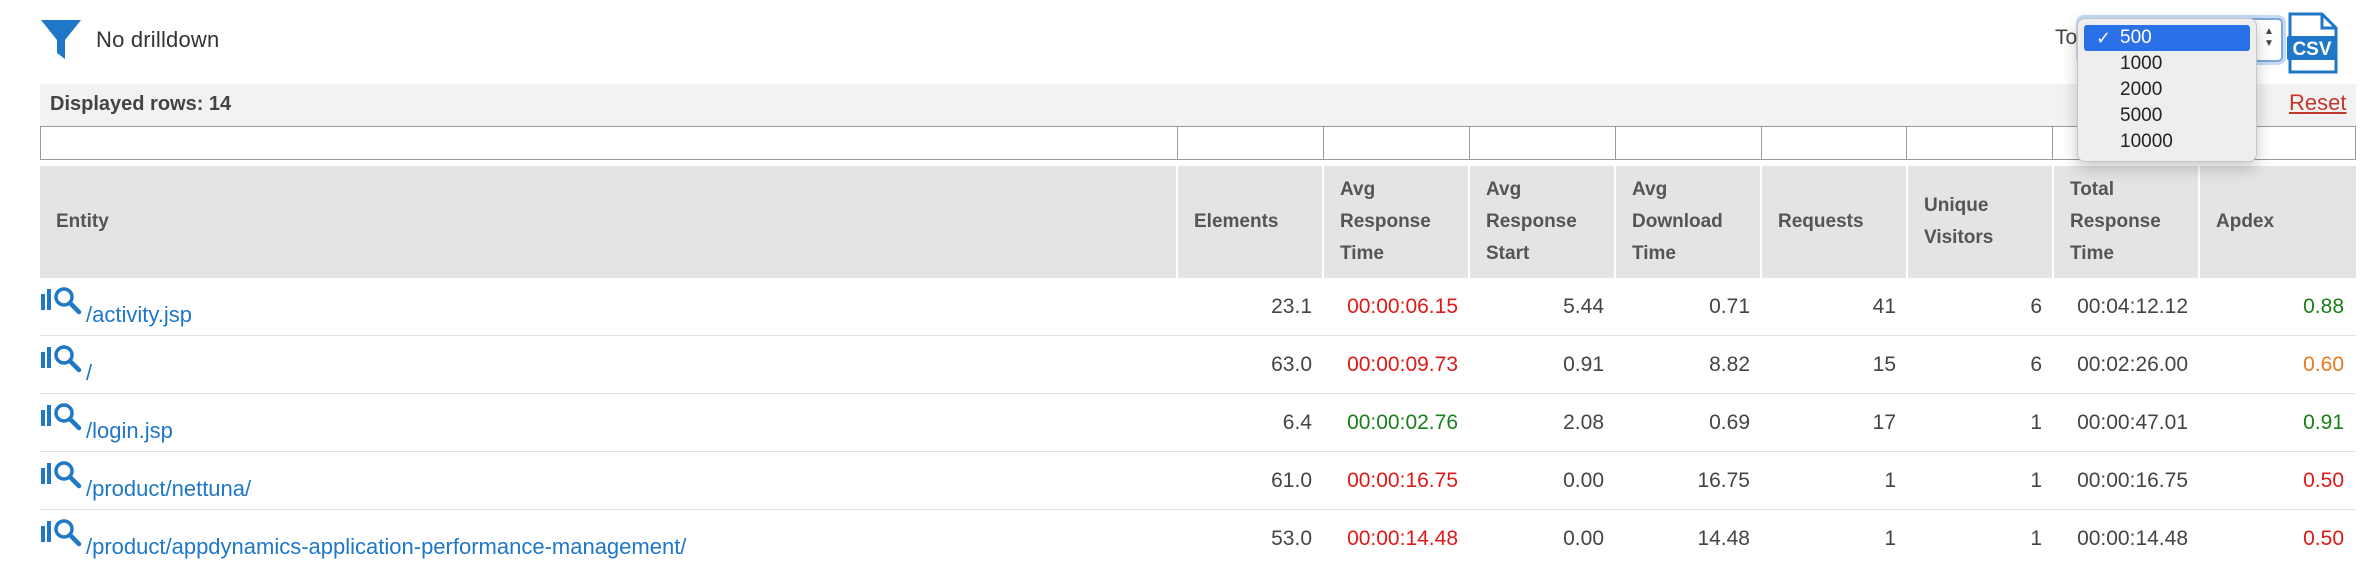 This screenshot has width=2376, height=562. I want to click on column-filter-row, so click(1198, 143).